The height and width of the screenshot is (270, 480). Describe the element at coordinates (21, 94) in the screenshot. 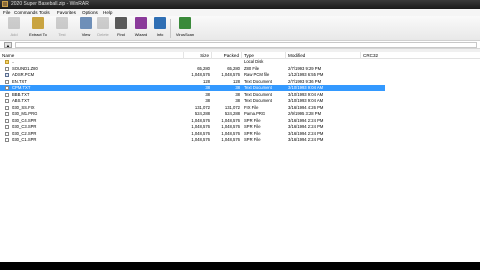

I see `file-name: BBB.TXT` at that location.